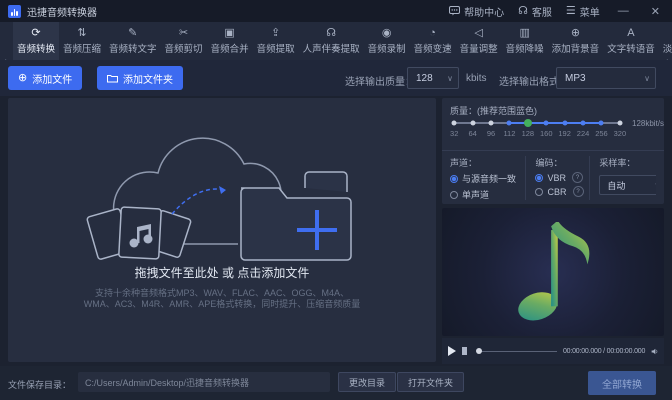 The width and height of the screenshot is (672, 400). I want to click on tab-label: 音频变速, so click(432, 49).